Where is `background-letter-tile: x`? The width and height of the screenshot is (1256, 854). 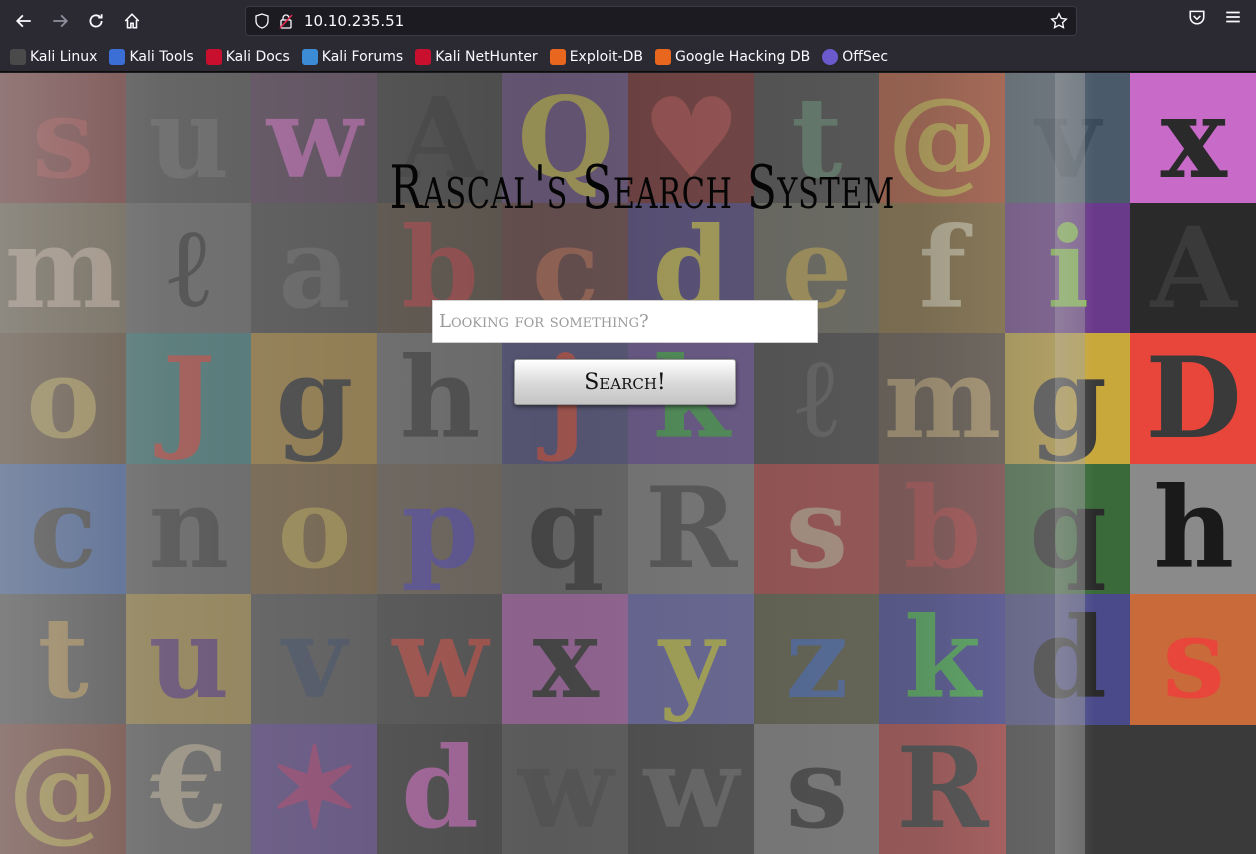 background-letter-tile: x is located at coordinates (1193, 139).